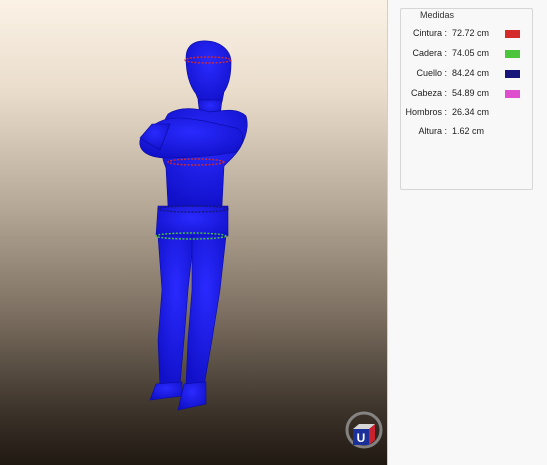 The width and height of the screenshot is (547, 465). What do you see at coordinates (426, 112) in the screenshot?
I see `measurement-label: Hombros :` at bounding box center [426, 112].